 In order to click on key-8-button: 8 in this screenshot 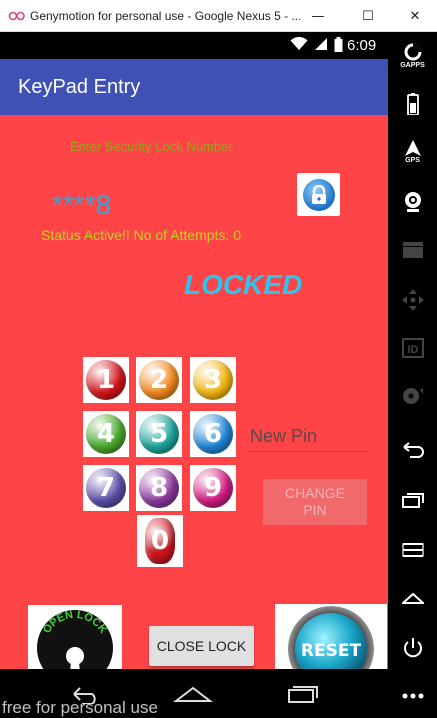, I will do `click(159, 488)`.